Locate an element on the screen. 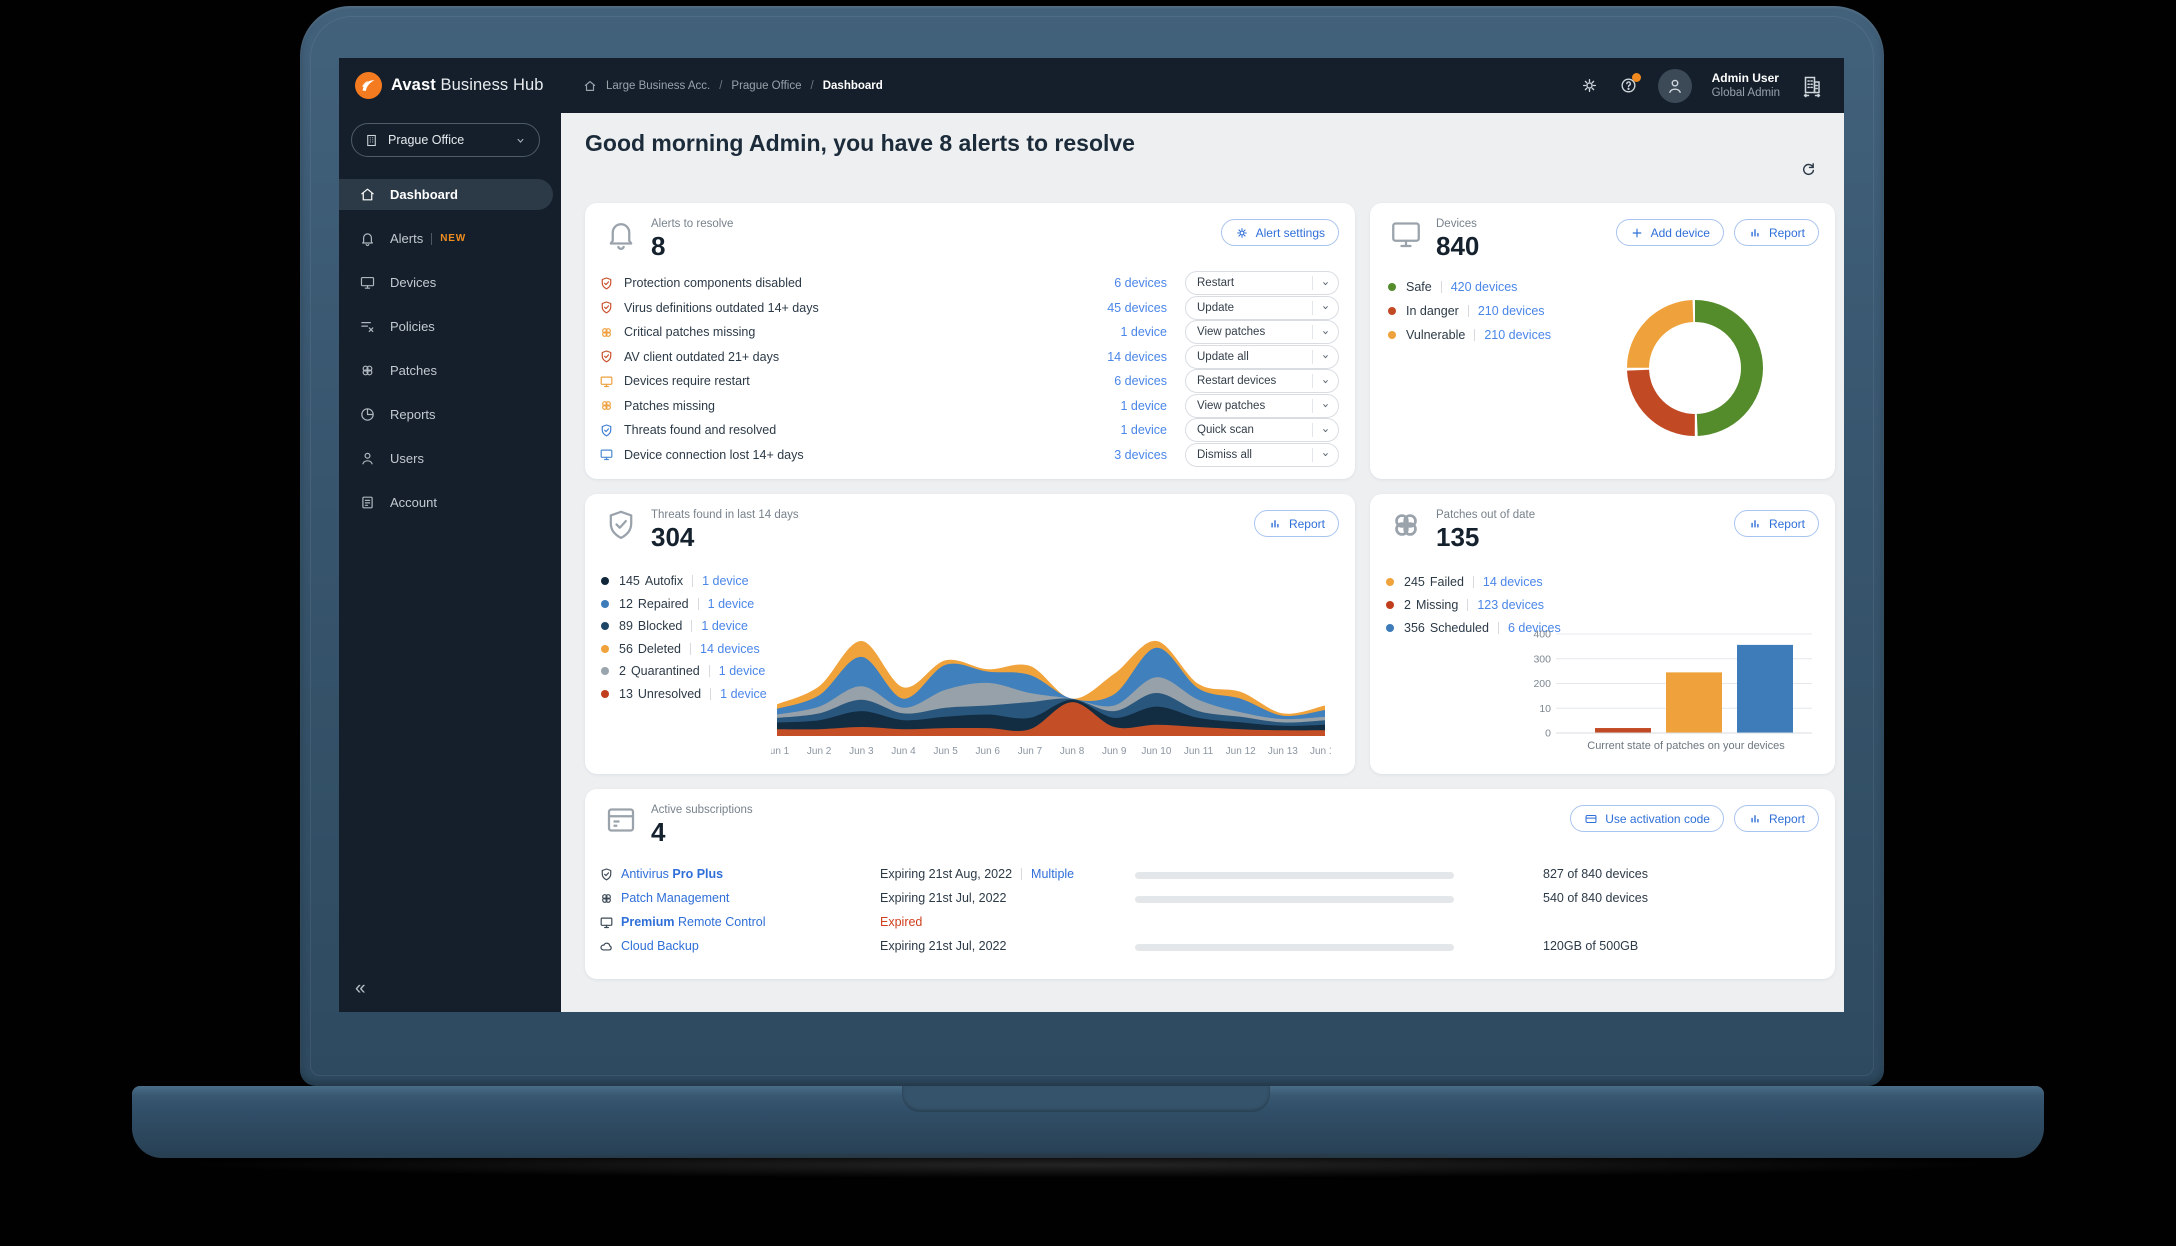 The image size is (2176, 1246). sidebar-item-account: Account is located at coordinates (450, 502).